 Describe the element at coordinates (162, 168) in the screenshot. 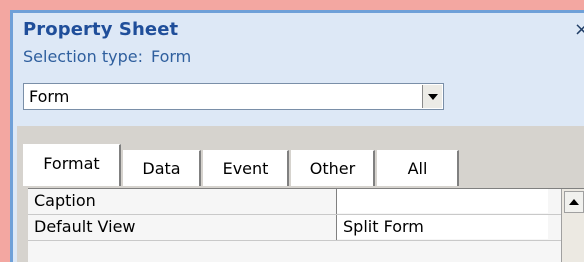

I see `tab-data: Data` at that location.